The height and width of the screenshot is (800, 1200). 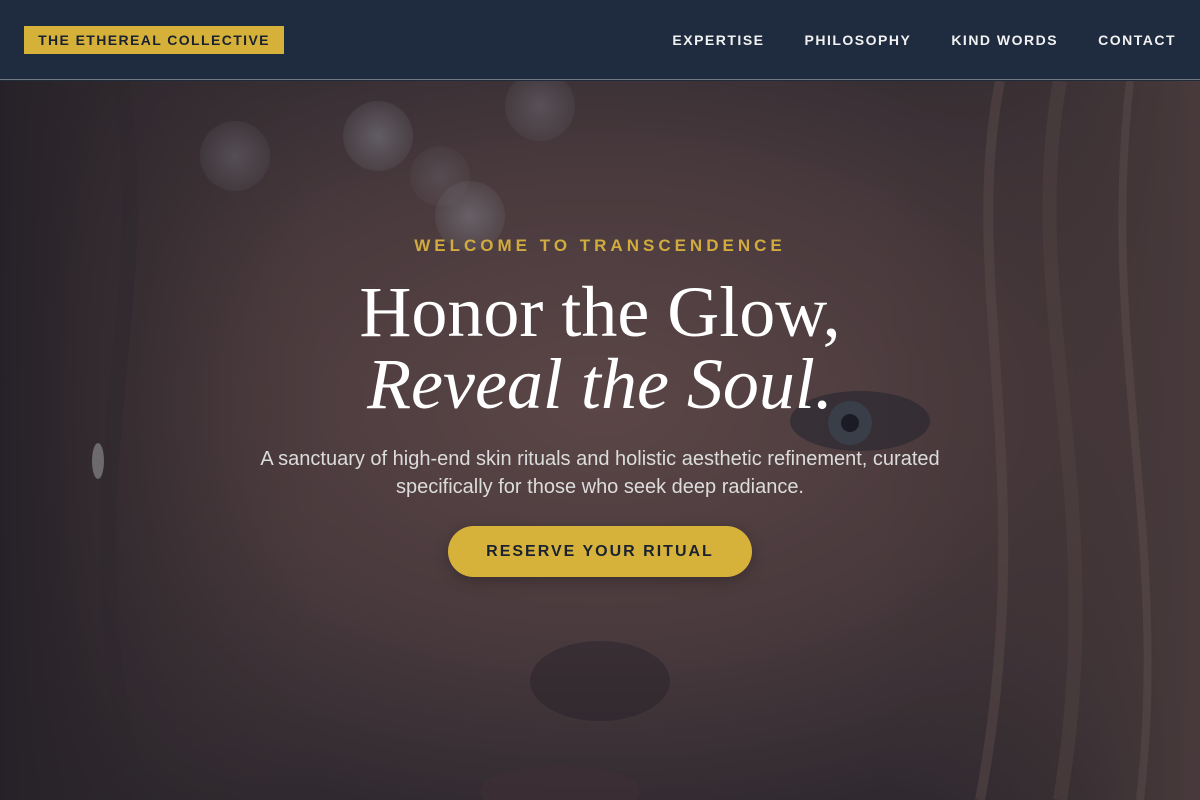 I want to click on nav-item-expertise: EXPERTISE, so click(x=718, y=40).